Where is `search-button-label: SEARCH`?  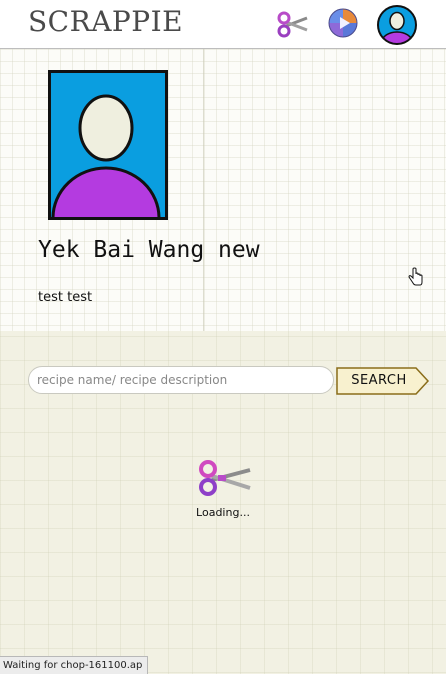
search-button-label: SEARCH is located at coordinates (379, 380).